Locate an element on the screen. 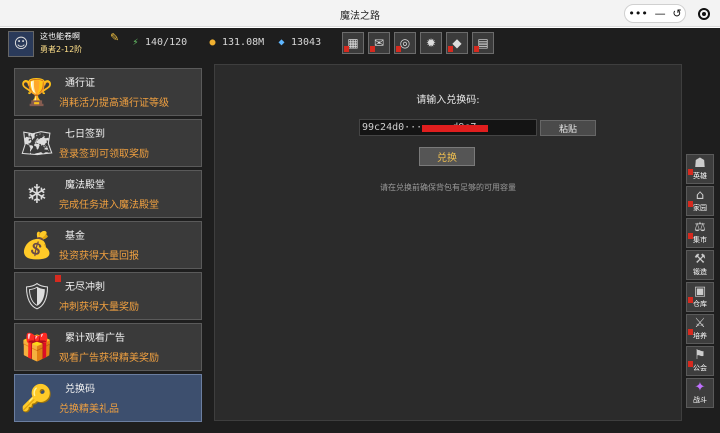 The image size is (720, 433). sidebar-item-forge: ⚒ 锻造 is located at coordinates (700, 265).